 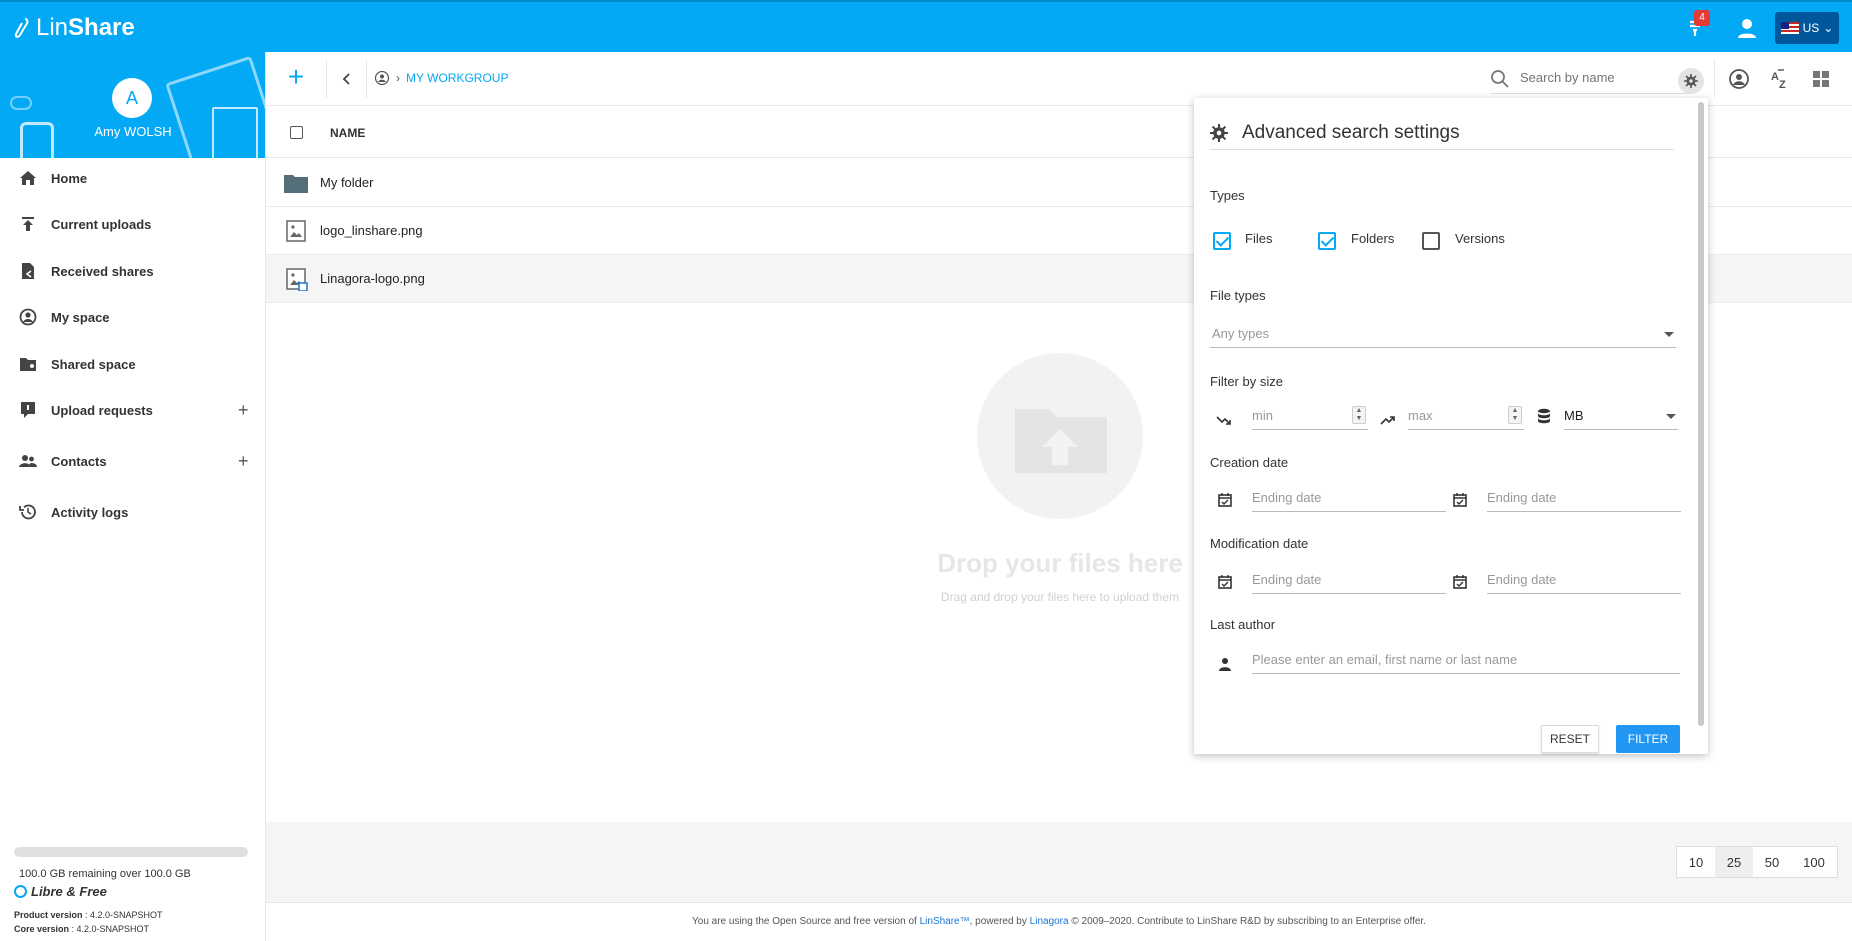 What do you see at coordinates (1431, 241) in the screenshot?
I see `versions-checkbox` at bounding box center [1431, 241].